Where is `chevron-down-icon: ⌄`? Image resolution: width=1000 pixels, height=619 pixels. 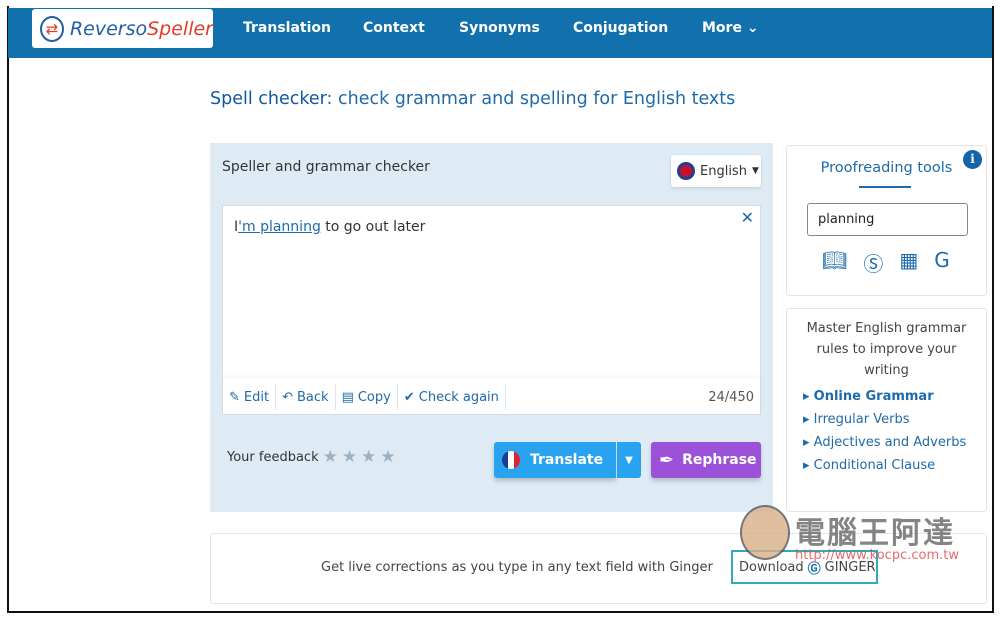
chevron-down-icon: ⌄ is located at coordinates (752, 28).